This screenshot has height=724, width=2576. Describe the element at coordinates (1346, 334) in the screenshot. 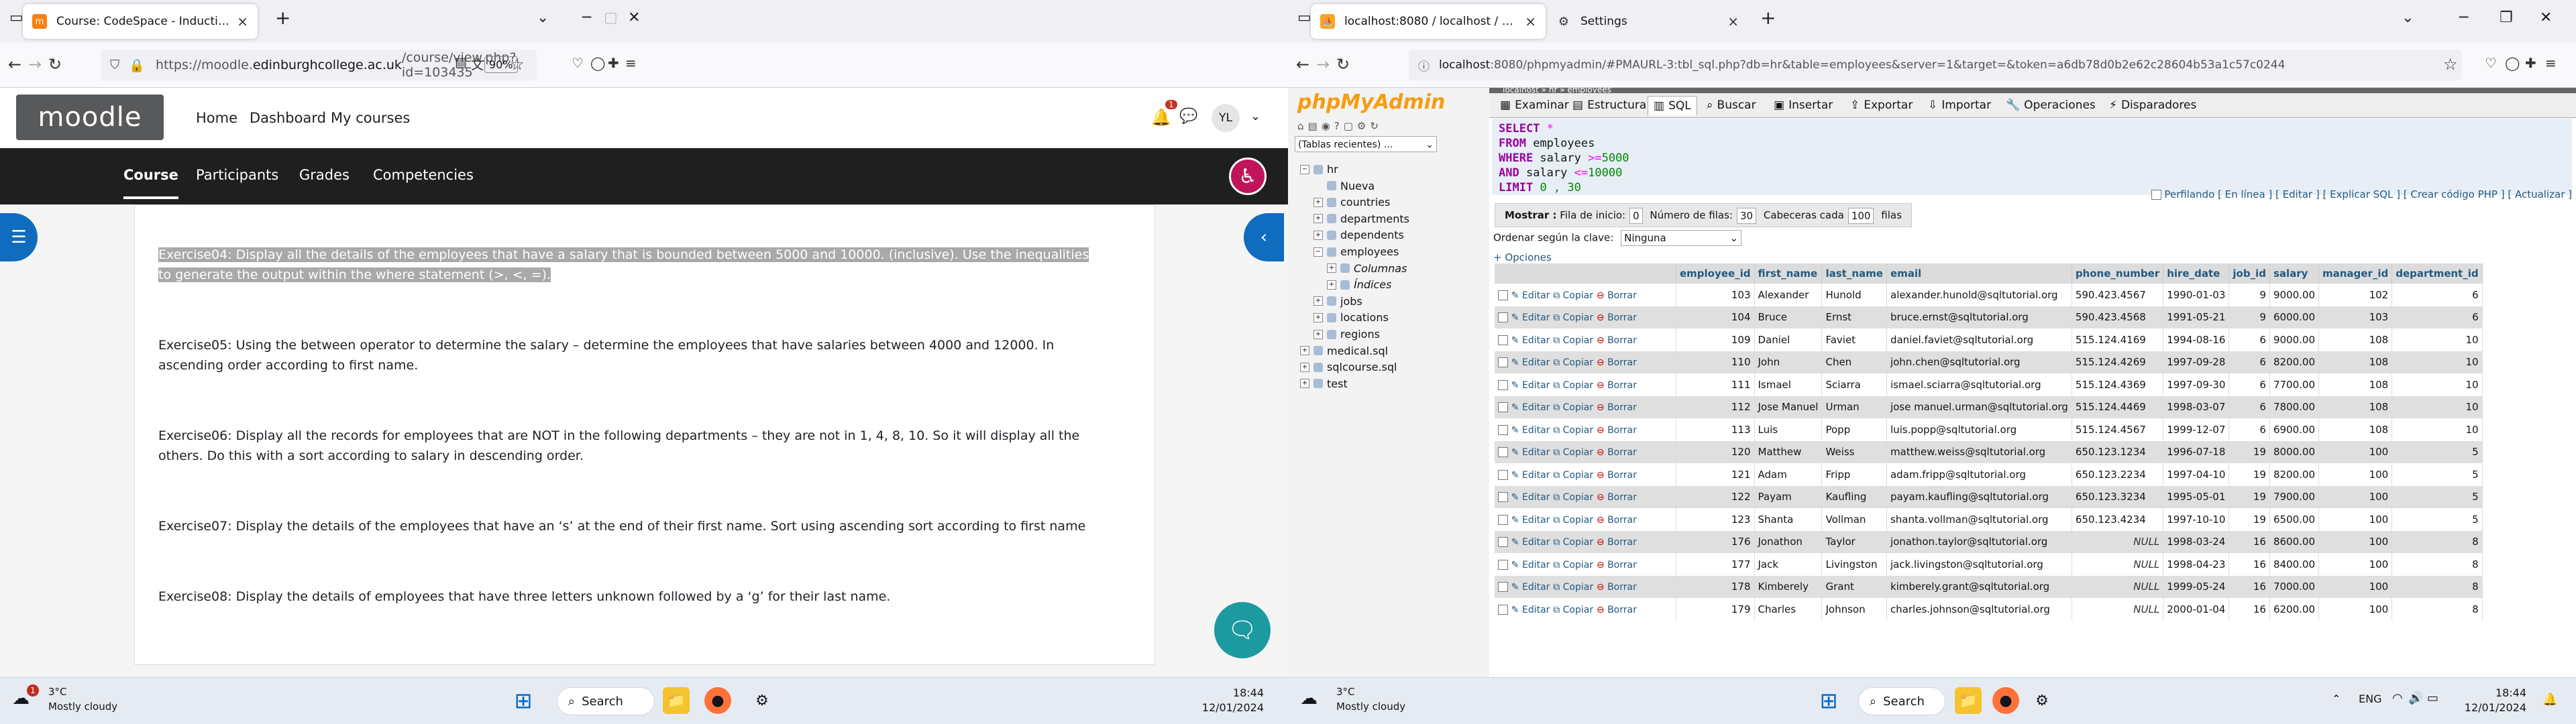

I see `tree-item: + regions` at that location.